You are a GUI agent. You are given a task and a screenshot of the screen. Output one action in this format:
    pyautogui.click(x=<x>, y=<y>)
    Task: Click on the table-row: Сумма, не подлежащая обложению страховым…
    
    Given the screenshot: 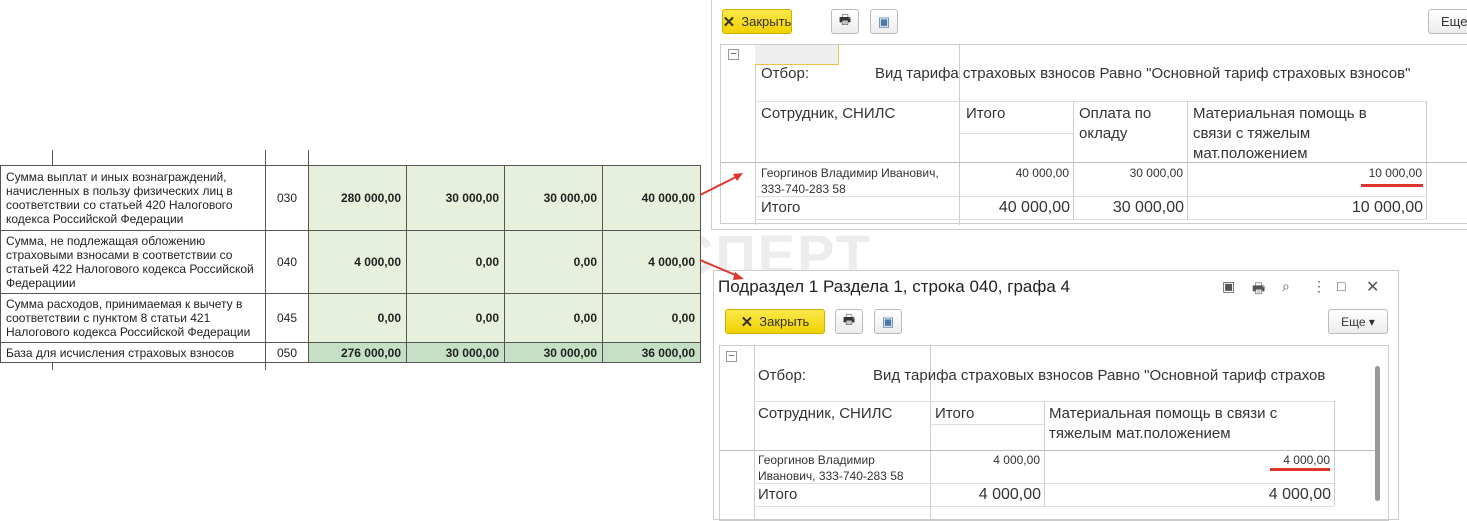 What is the action you would take?
    pyautogui.click(x=350, y=262)
    